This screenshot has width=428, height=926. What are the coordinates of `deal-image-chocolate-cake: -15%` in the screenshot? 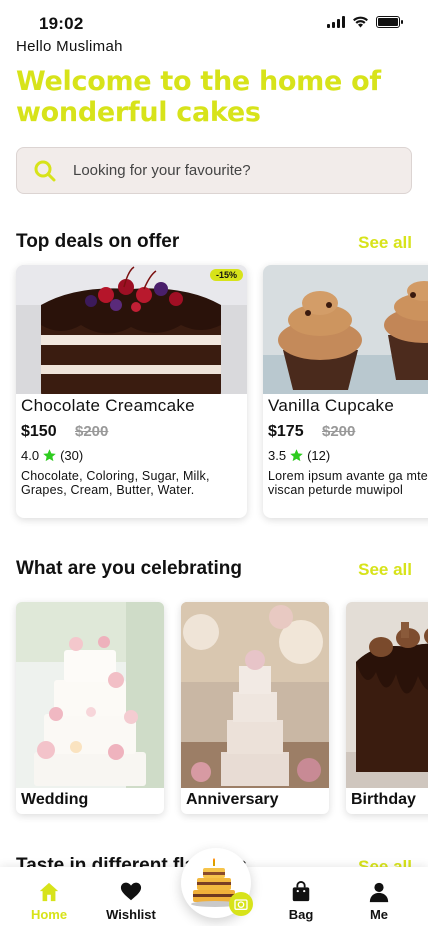 It's located at (131, 329).